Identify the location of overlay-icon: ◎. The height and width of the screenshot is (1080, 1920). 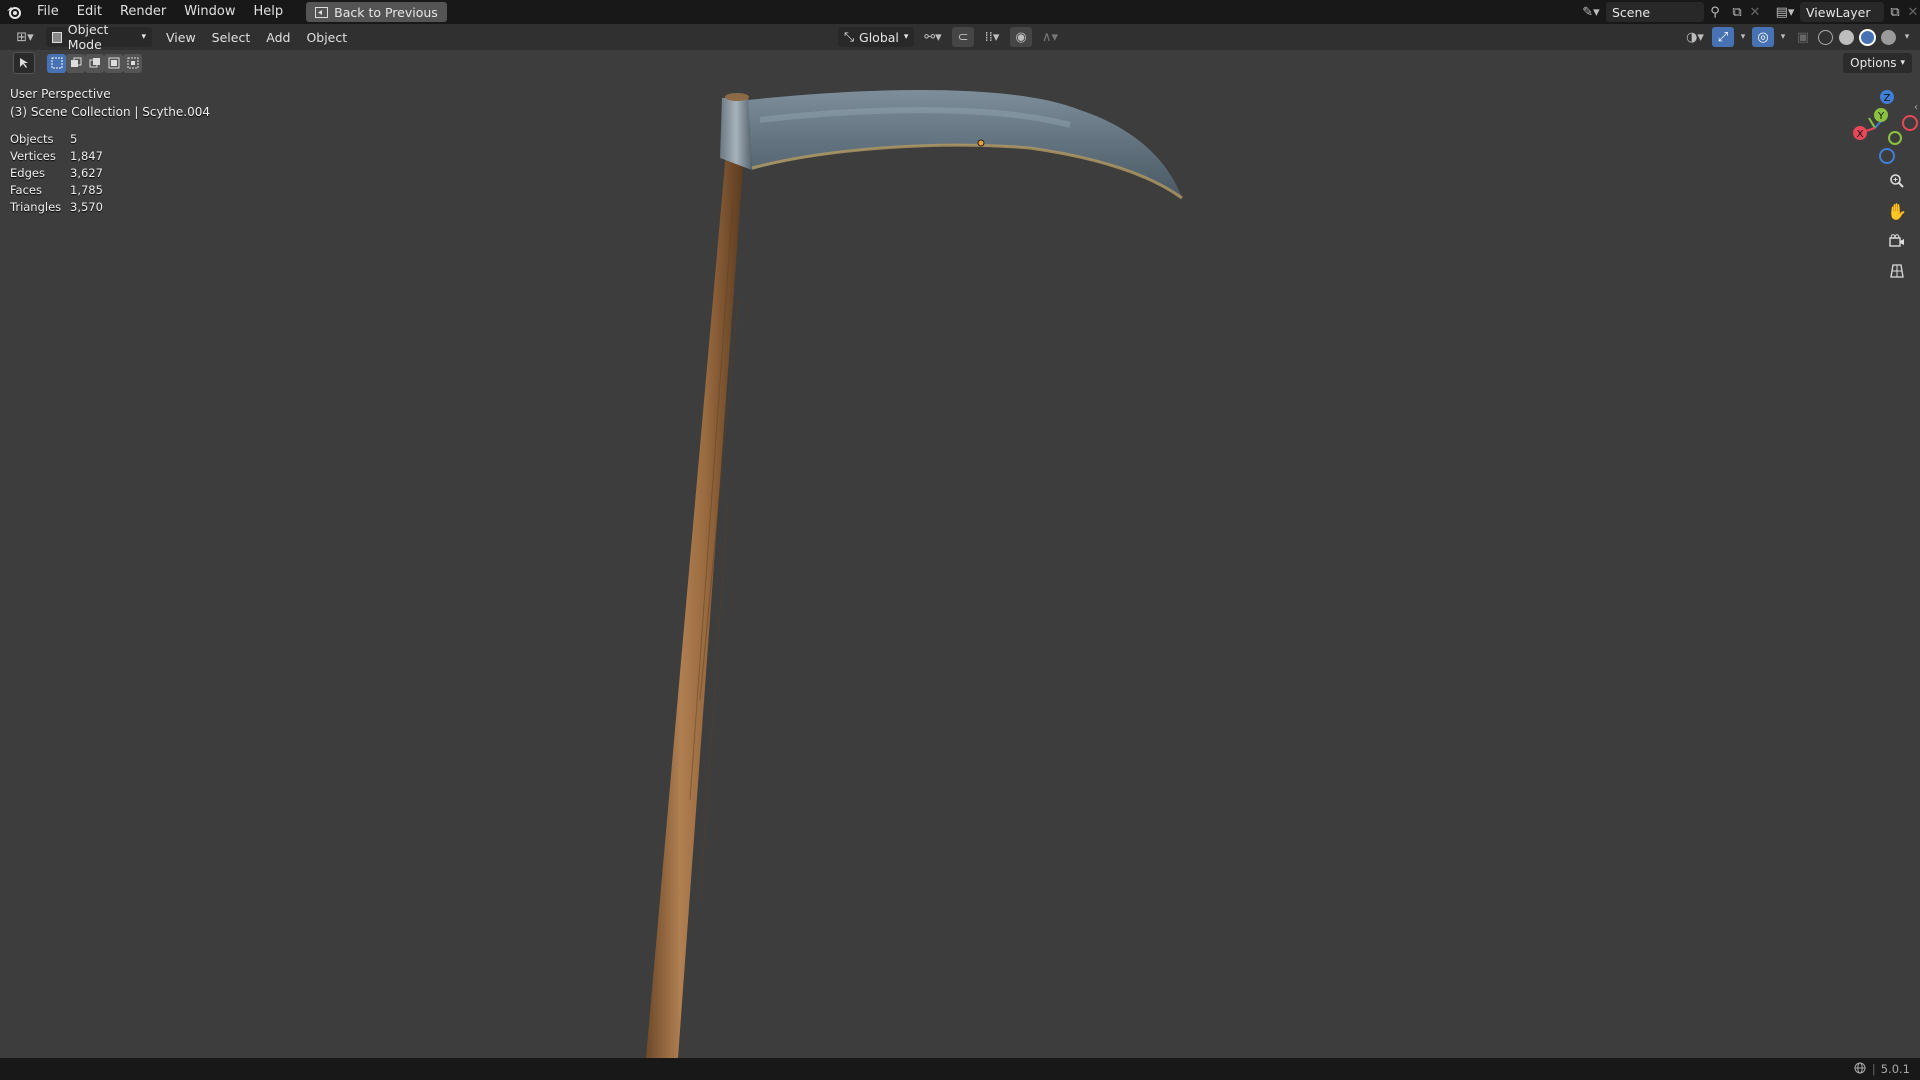
(1763, 37).